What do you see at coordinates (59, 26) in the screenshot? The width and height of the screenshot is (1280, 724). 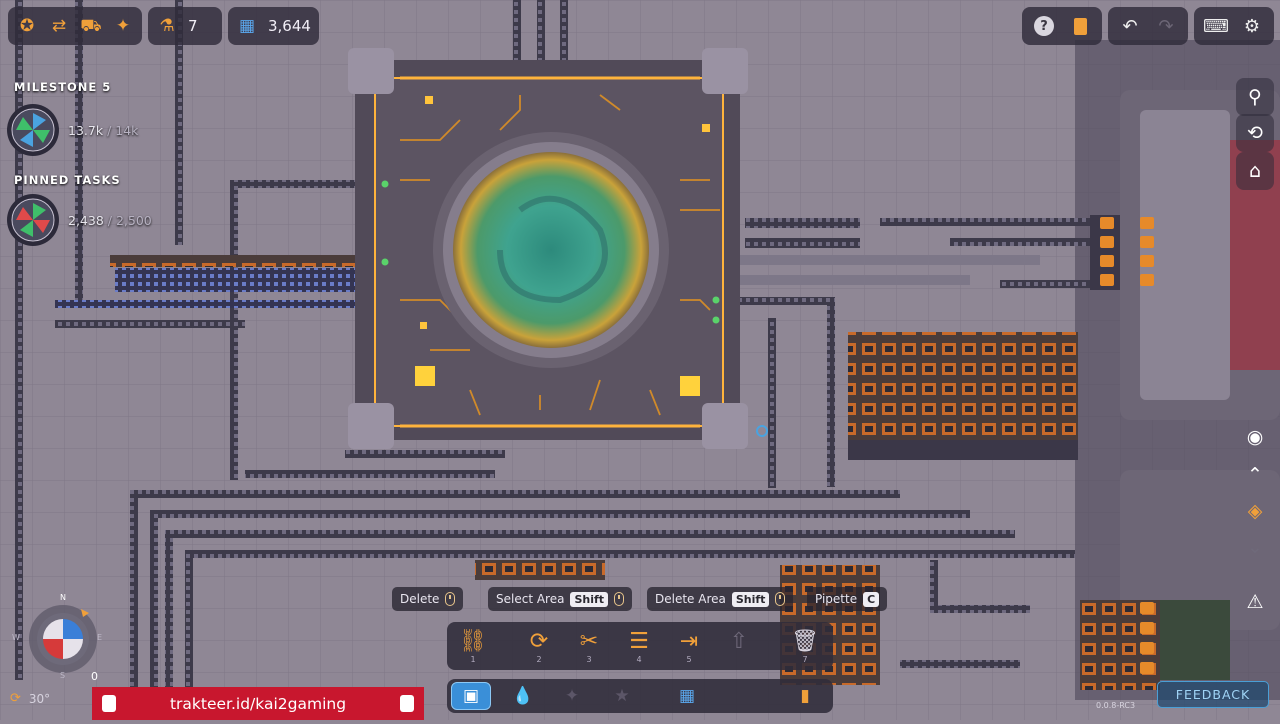 I see `shapes-icon: ⇄` at bounding box center [59, 26].